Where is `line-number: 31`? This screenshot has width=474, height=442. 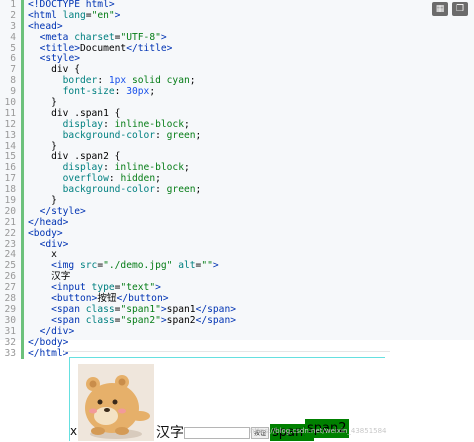 line-number: 31 is located at coordinates (10, 331).